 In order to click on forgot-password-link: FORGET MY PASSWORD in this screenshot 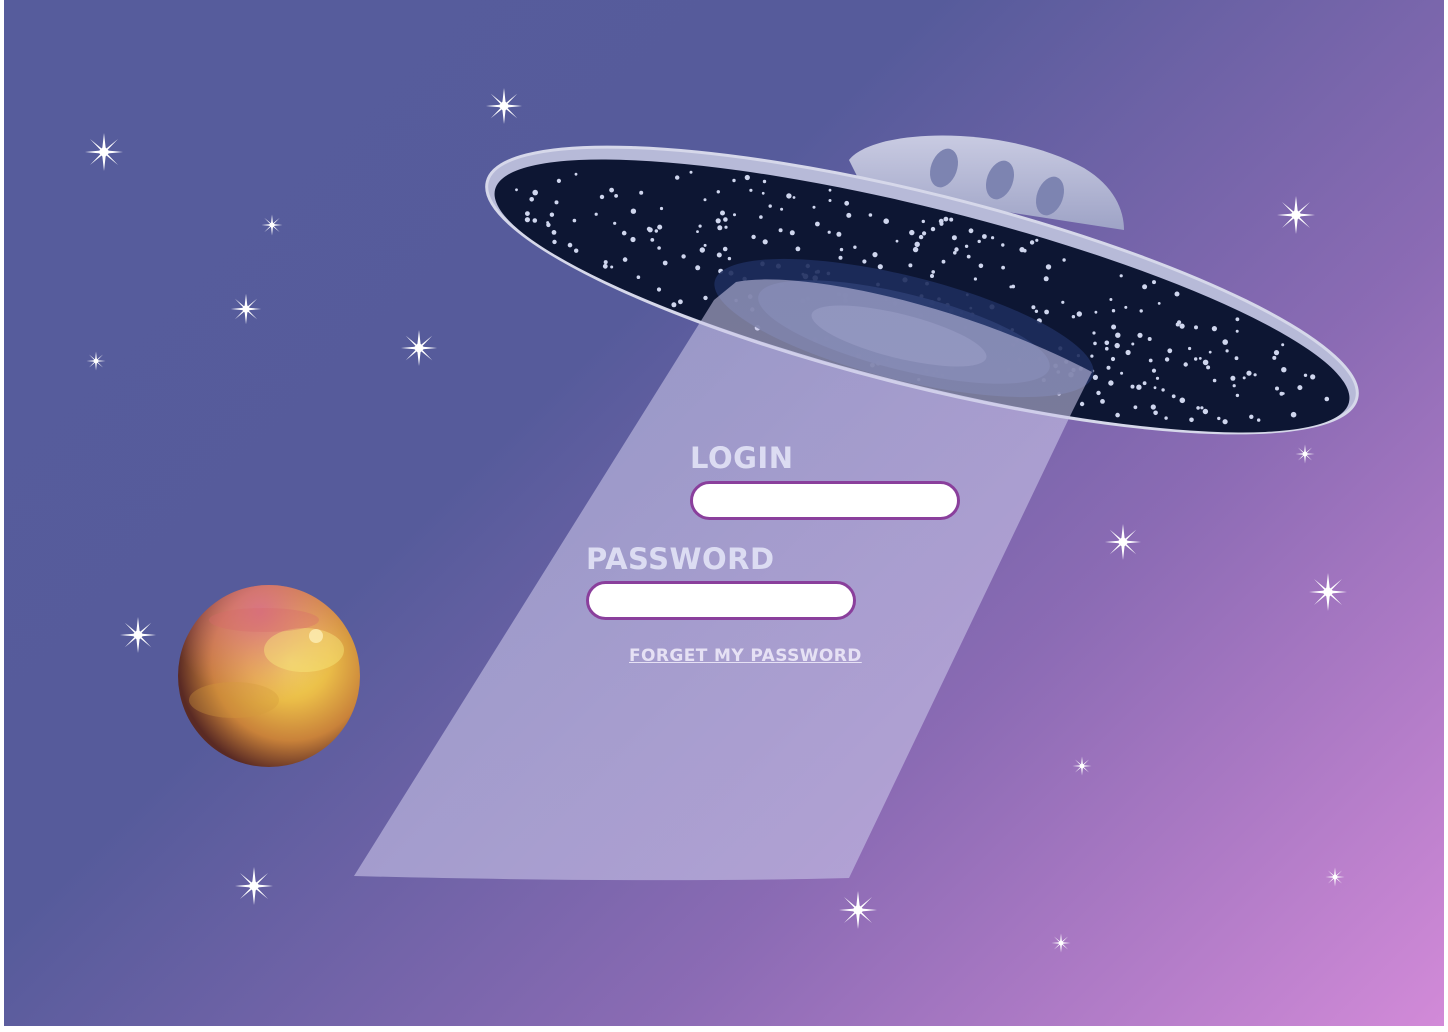, I will do `click(745, 656)`.